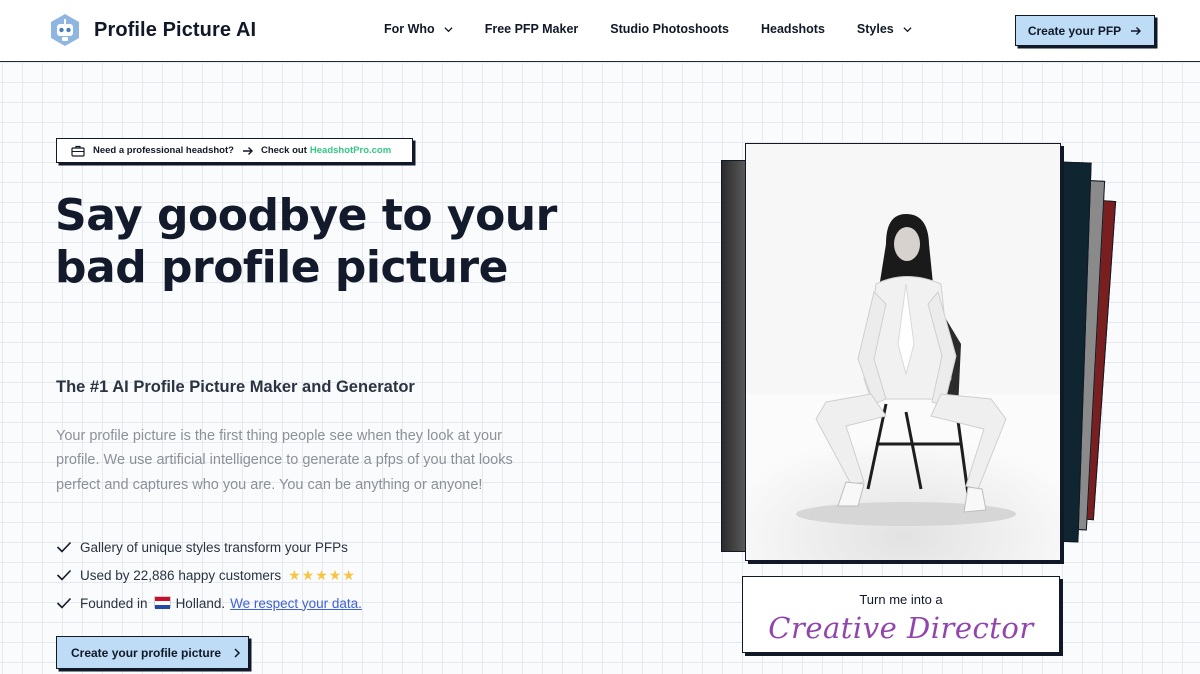  I want to click on create-profile-picture-button: Create your profile picture, so click(152, 652).